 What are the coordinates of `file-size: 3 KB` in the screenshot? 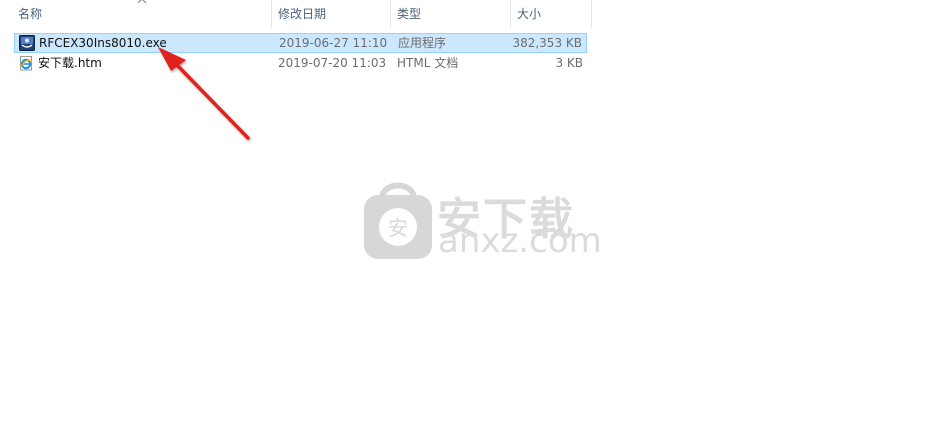 It's located at (569, 63).